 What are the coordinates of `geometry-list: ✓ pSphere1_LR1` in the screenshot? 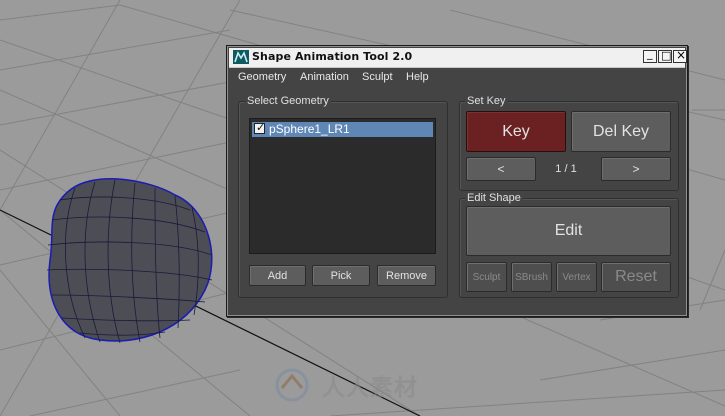 It's located at (342, 186).